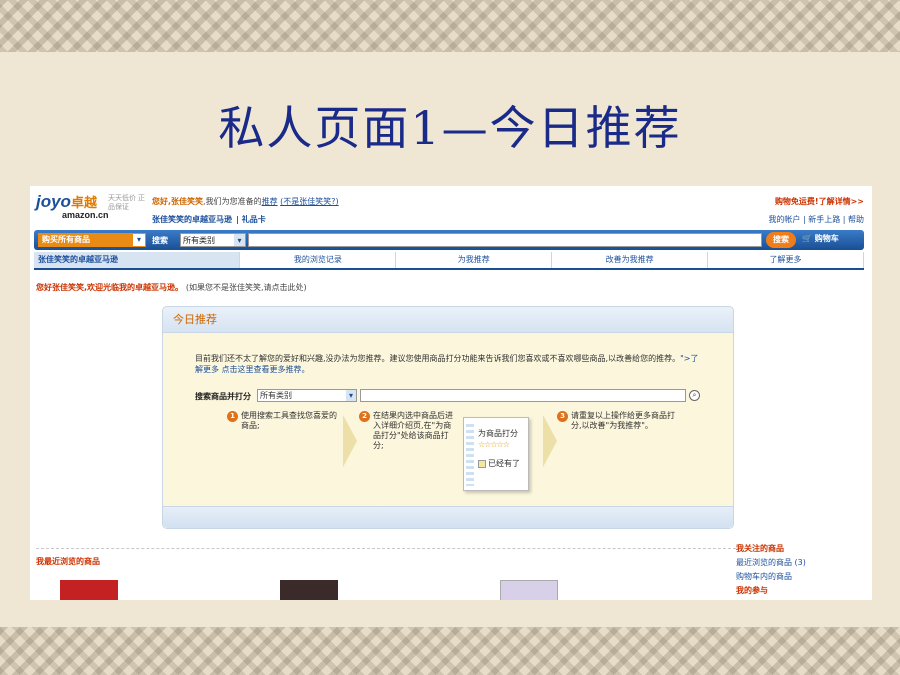 The width and height of the screenshot is (900, 675). What do you see at coordinates (246, 287) in the screenshot?
I see `not-user-note: (如果您不是张佳笑笑,请点击此处)` at bounding box center [246, 287].